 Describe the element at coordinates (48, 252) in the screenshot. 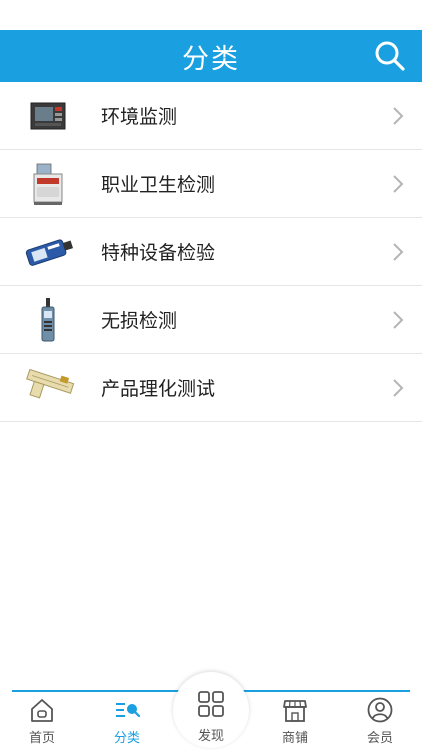

I see `handheld-tester-icon` at that location.